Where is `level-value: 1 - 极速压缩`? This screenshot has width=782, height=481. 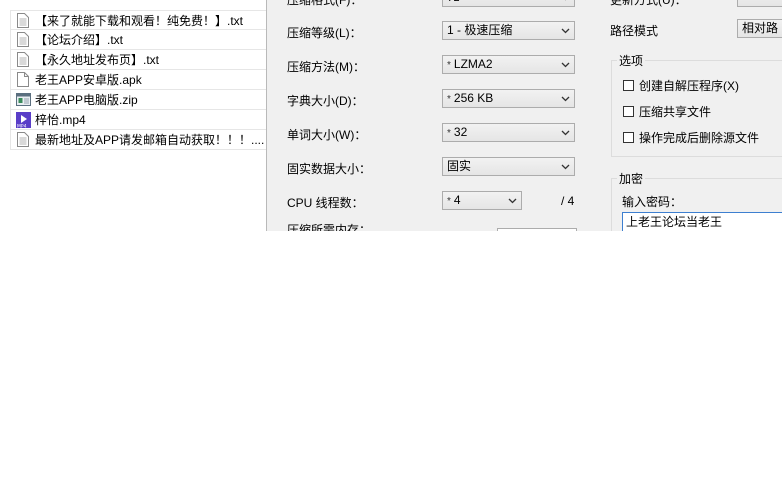
level-value: 1 - 极速压缩 is located at coordinates (480, 30).